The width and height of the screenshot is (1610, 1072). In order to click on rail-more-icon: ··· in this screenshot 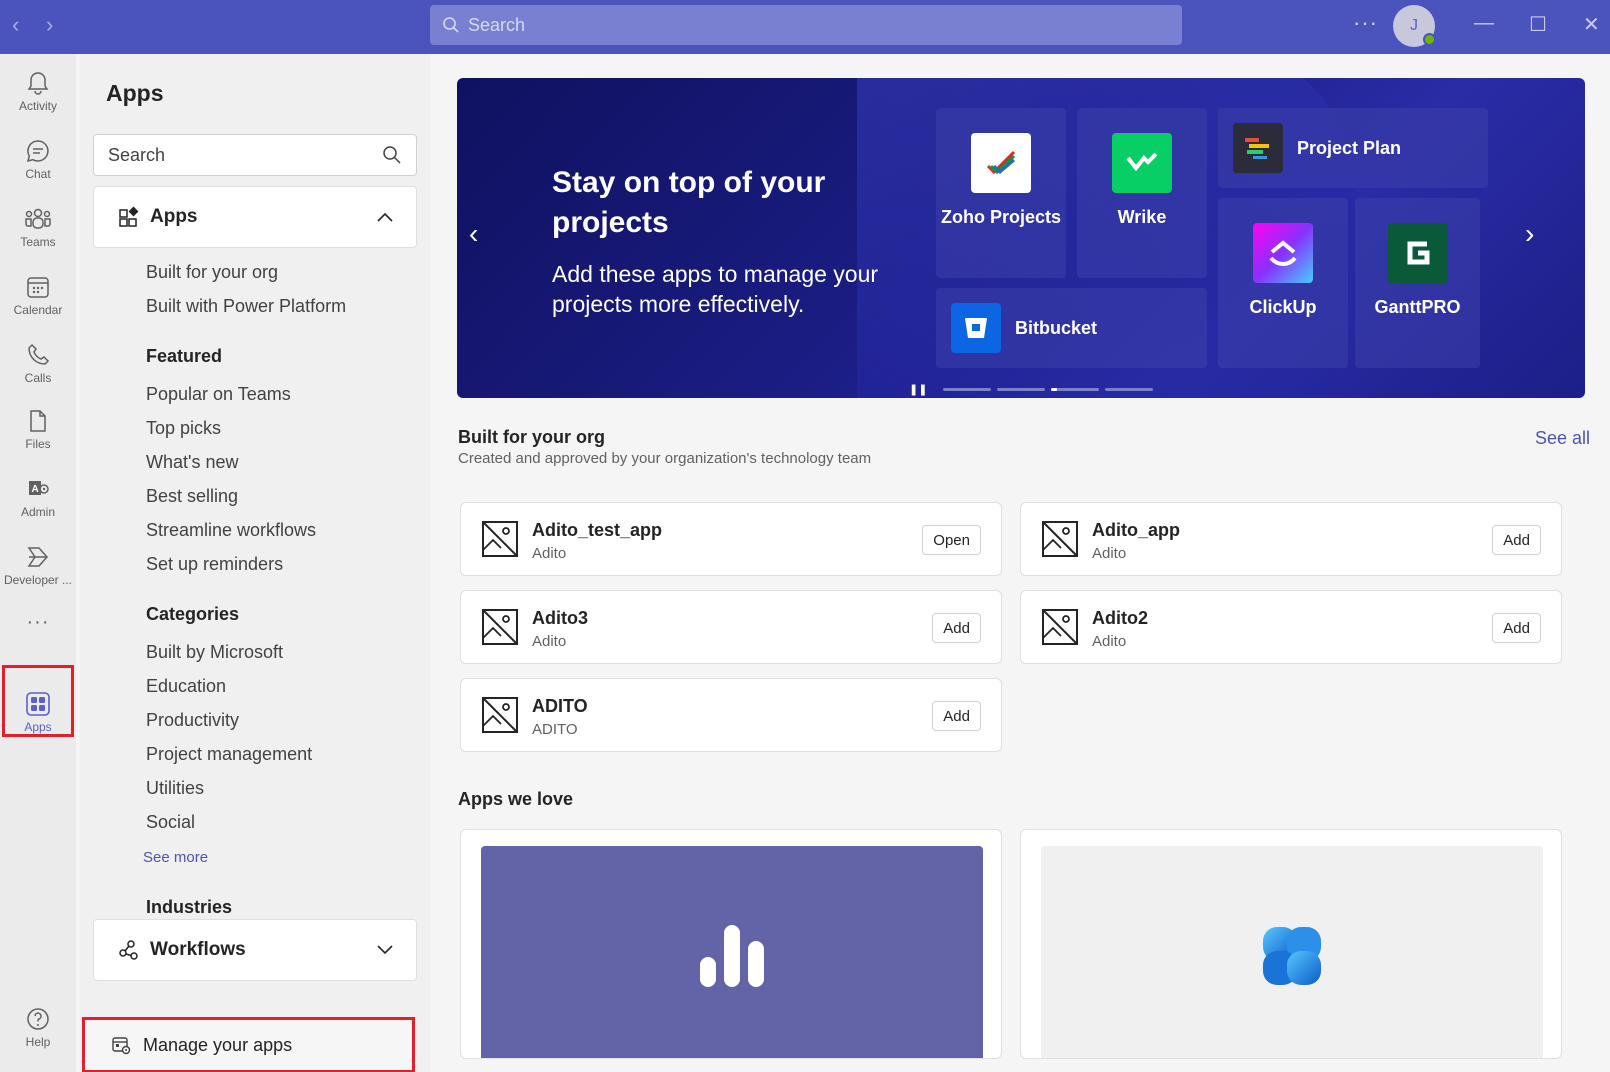, I will do `click(38, 622)`.